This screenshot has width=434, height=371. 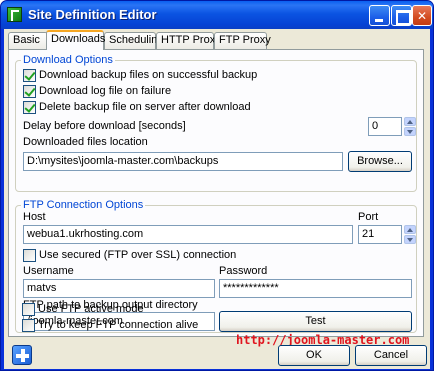 What do you see at coordinates (315, 288) in the screenshot?
I see `password-input: *************` at bounding box center [315, 288].